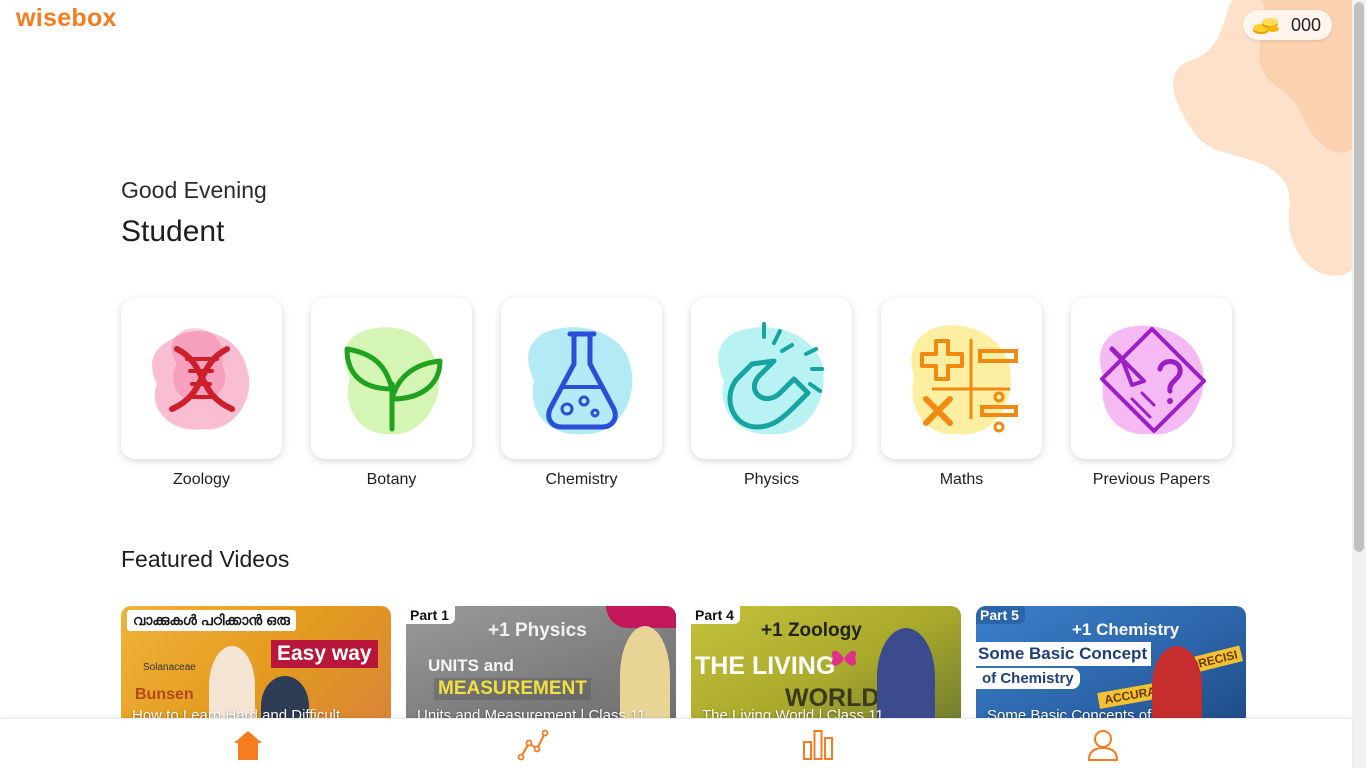 Image resolution: width=1366 pixels, height=768 pixels. What do you see at coordinates (194, 190) in the screenshot?
I see `greeting-text: Good Evening` at bounding box center [194, 190].